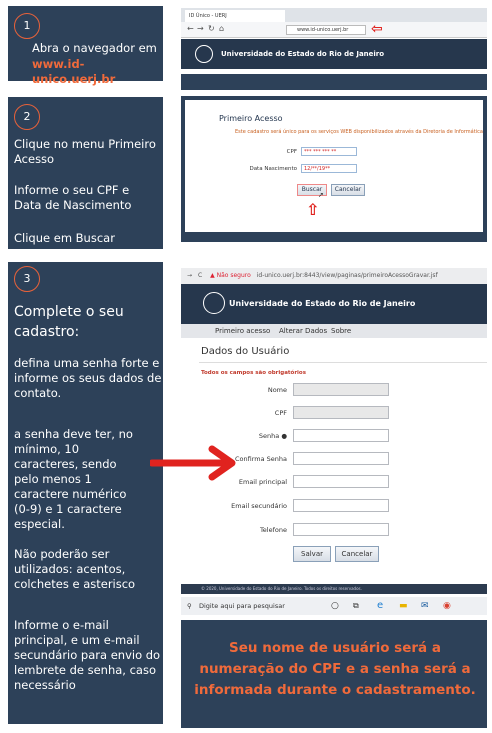 Image resolution: width=492 pixels, height=733 pixels. Describe the element at coordinates (251, 118) in the screenshot. I see `primeiro-acesso-title: Primeiro Acesso` at that location.